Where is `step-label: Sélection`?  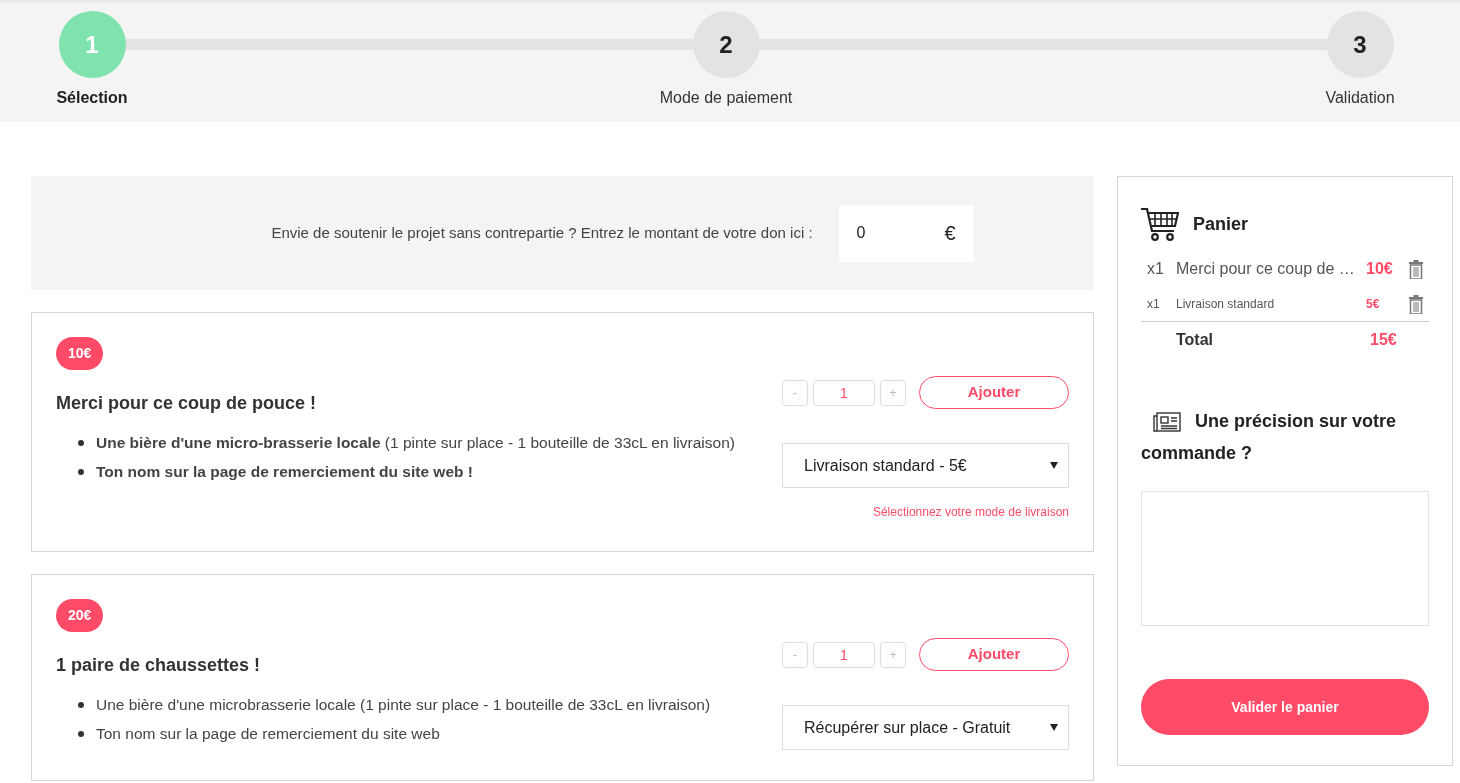
step-label: Sélection is located at coordinates (92, 98).